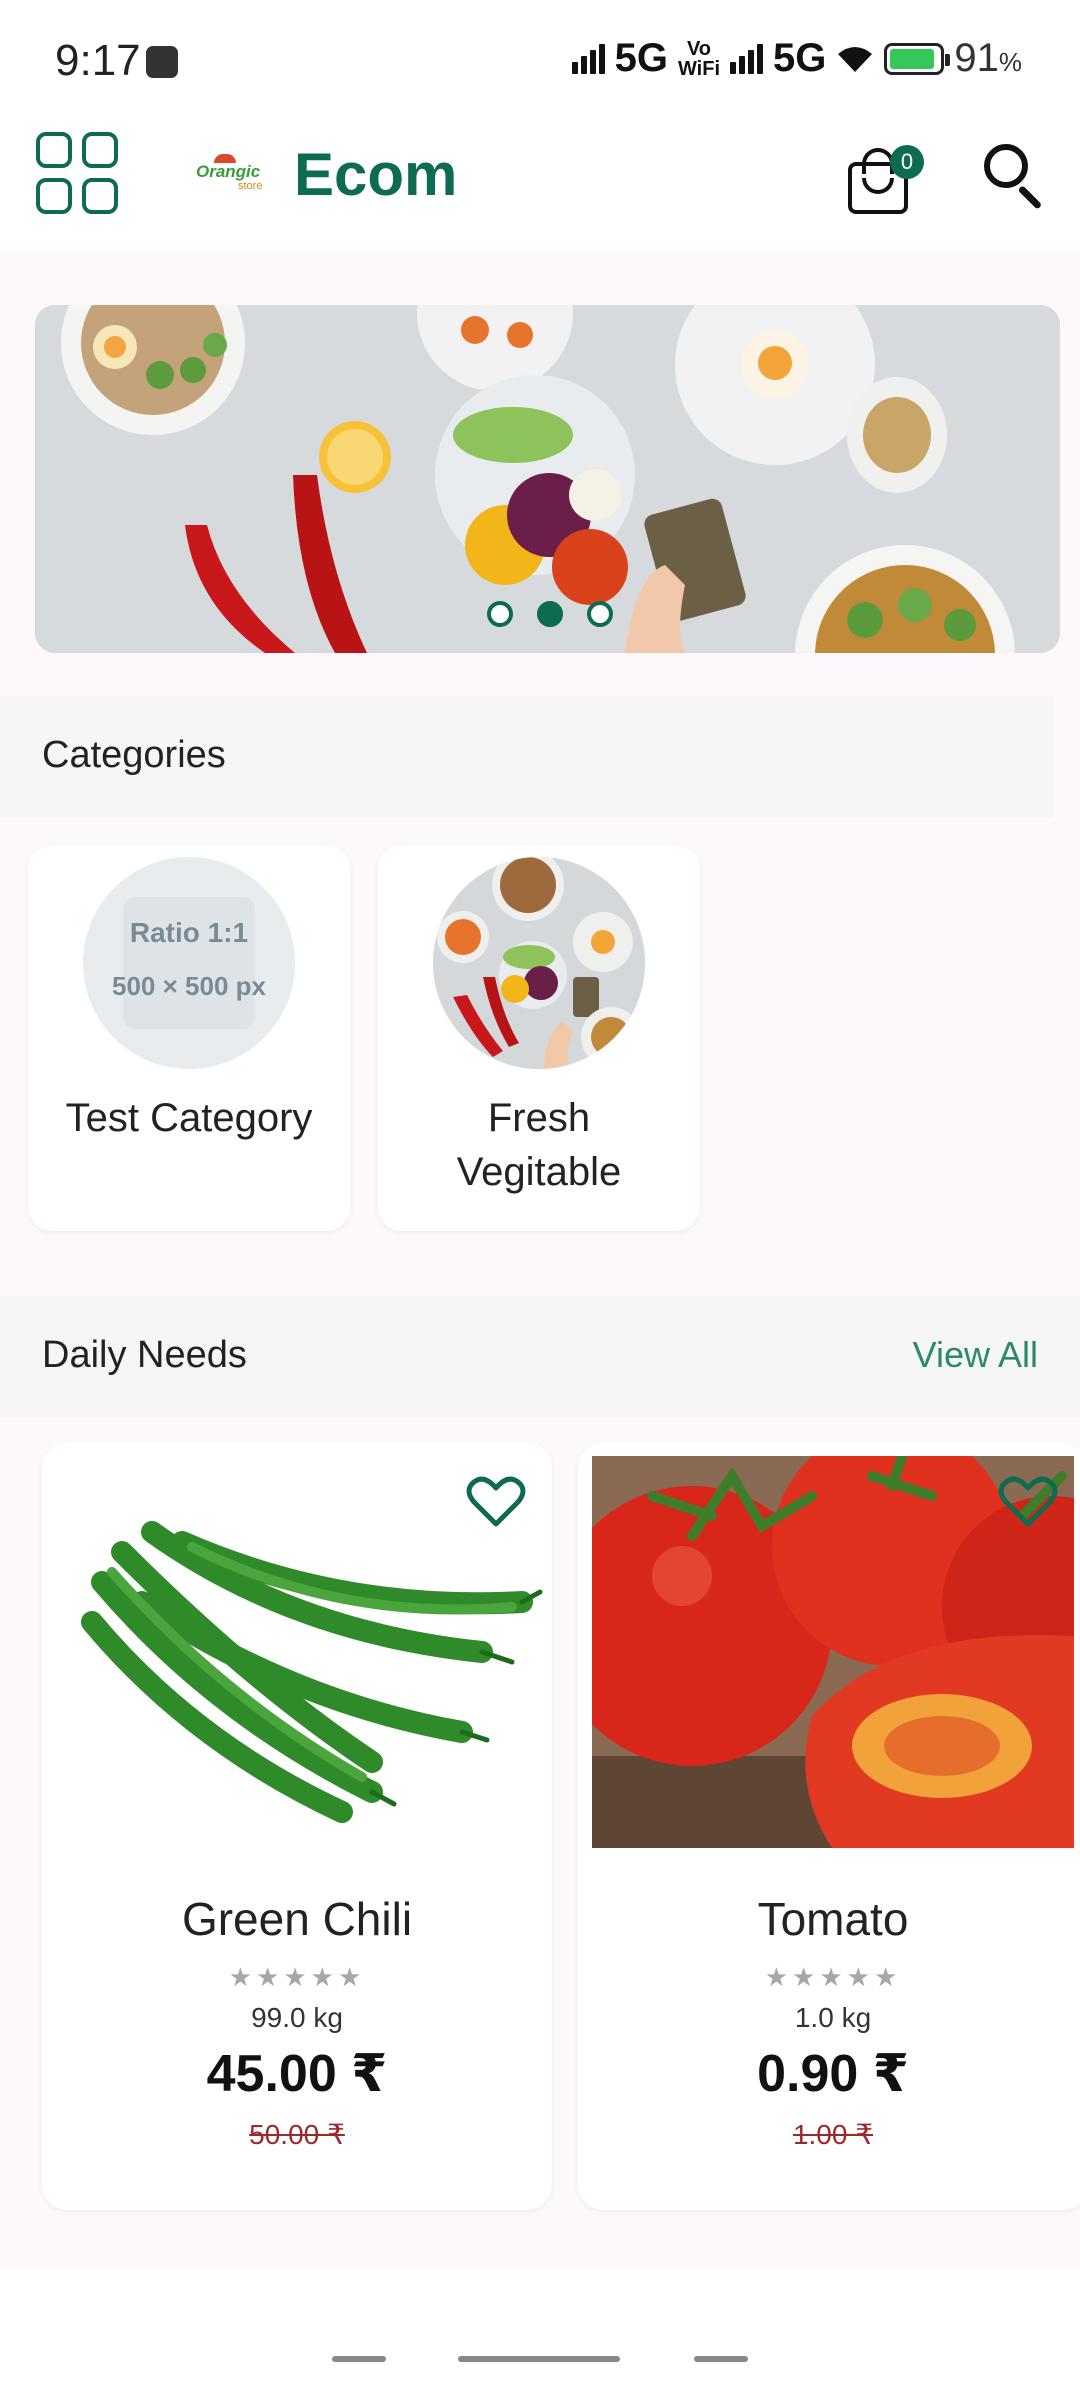 The image size is (1080, 2400). What do you see at coordinates (297, 2134) in the screenshot?
I see `product-old-price: 50.00 ₹` at bounding box center [297, 2134].